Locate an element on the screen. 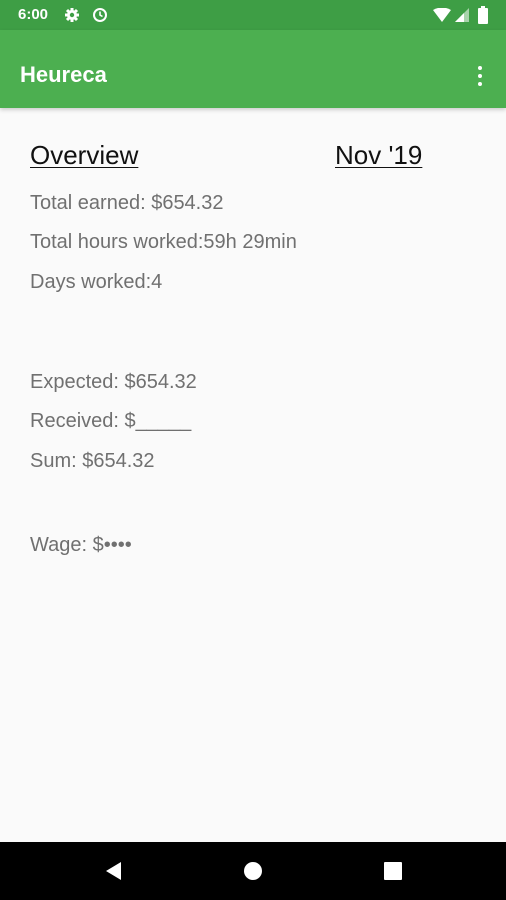 This screenshot has height=900, width=506. overflow-menu-button is located at coordinates (480, 77).